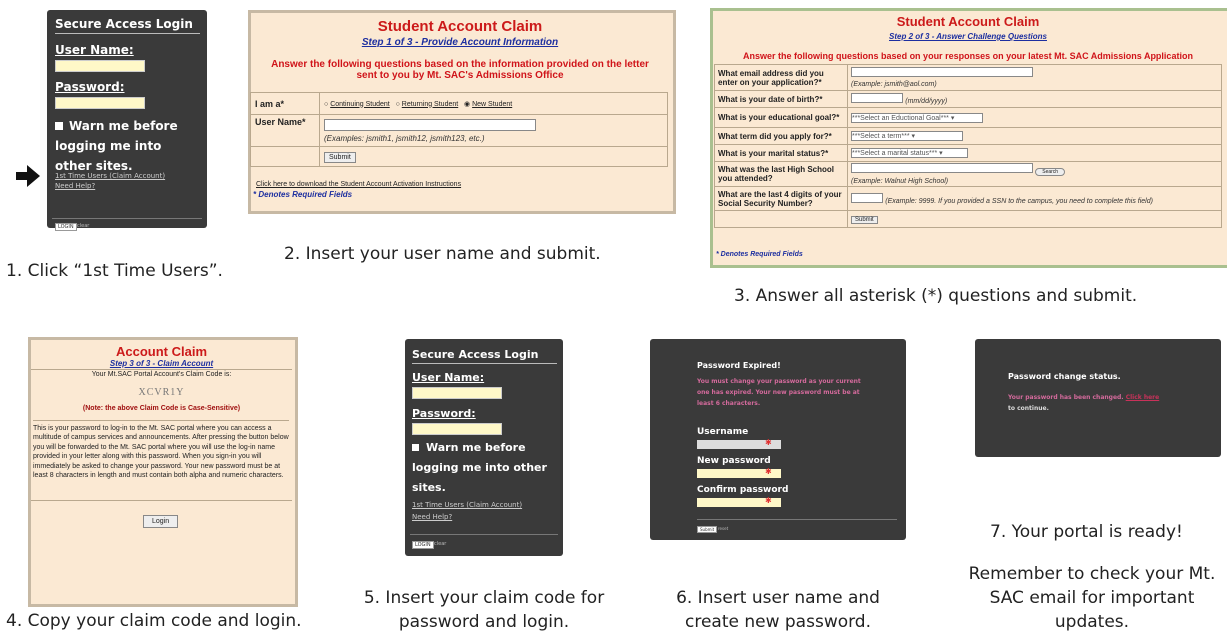 This screenshot has width=1227, height=637. I want to click on step5-username-label: User Name:, so click(448, 377).